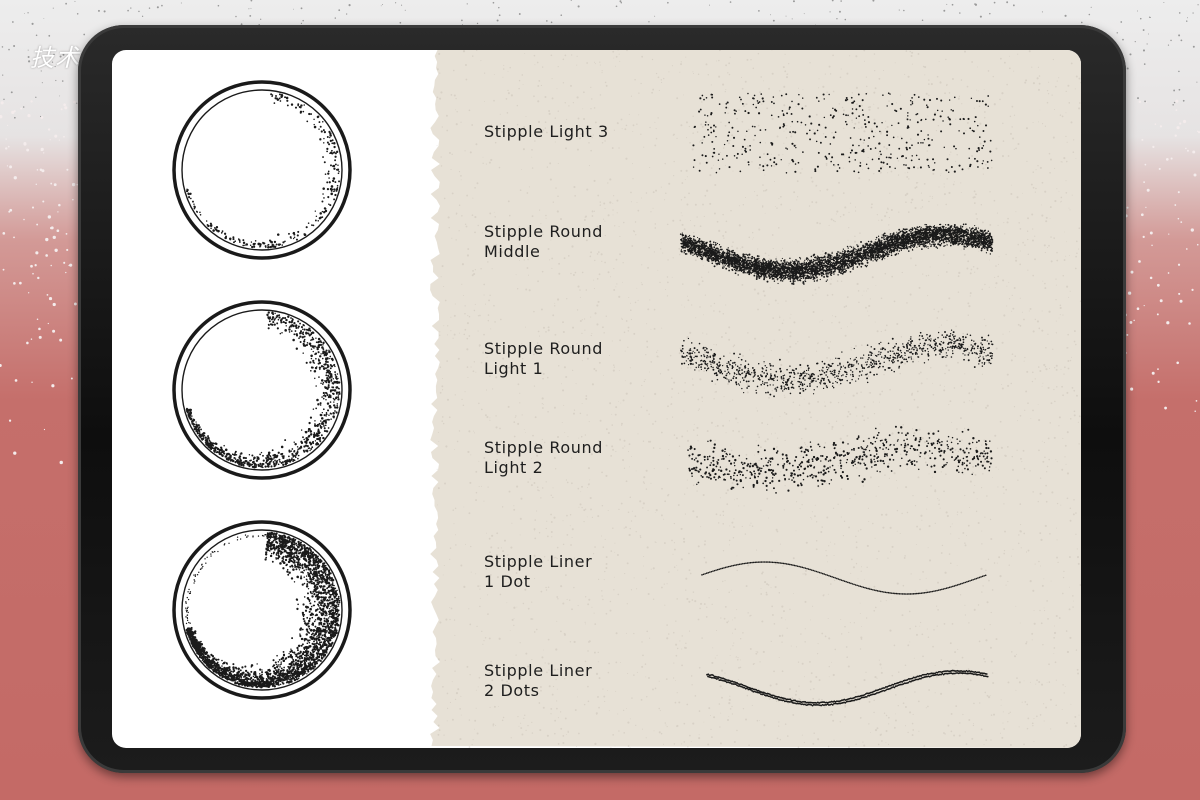 This screenshot has height=800, width=1200. Describe the element at coordinates (507, 581) in the screenshot. I see `brush-name-line: 1 Dot` at that location.